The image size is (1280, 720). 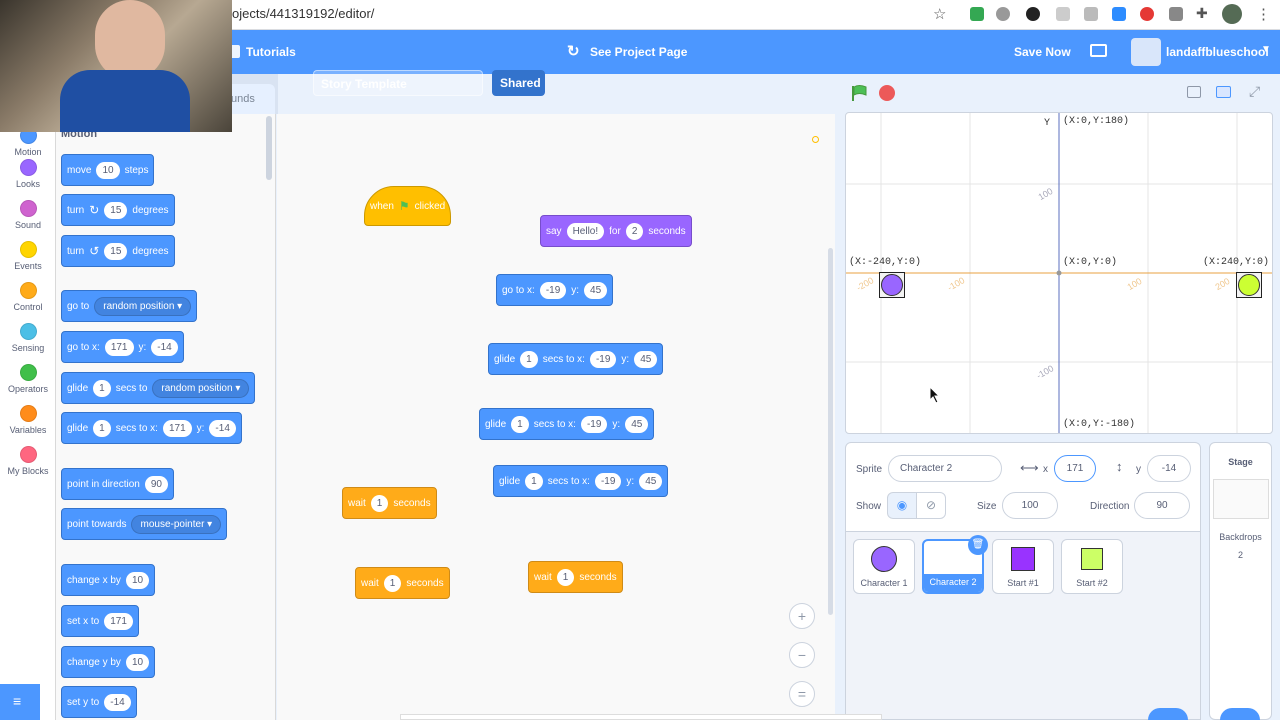 I want to click on set-x-block: set x to 171, so click(x=100, y=621).